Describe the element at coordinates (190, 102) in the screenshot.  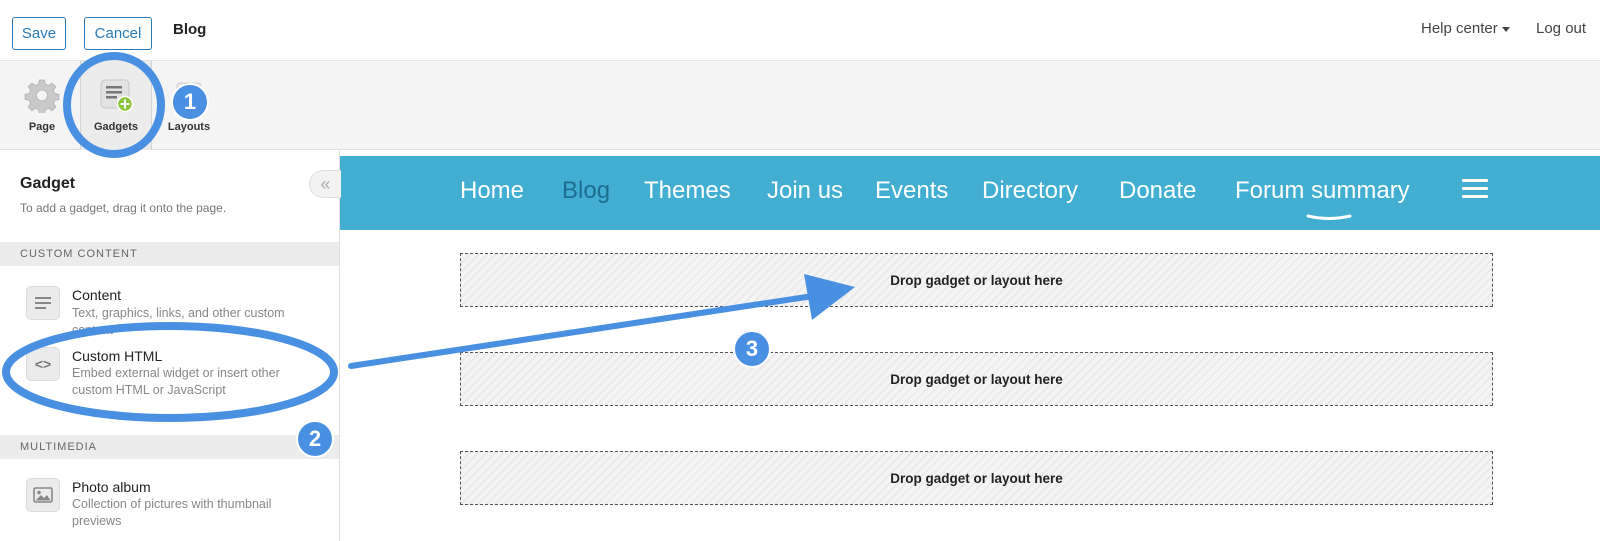
I see `step-badge-1: 1` at that location.